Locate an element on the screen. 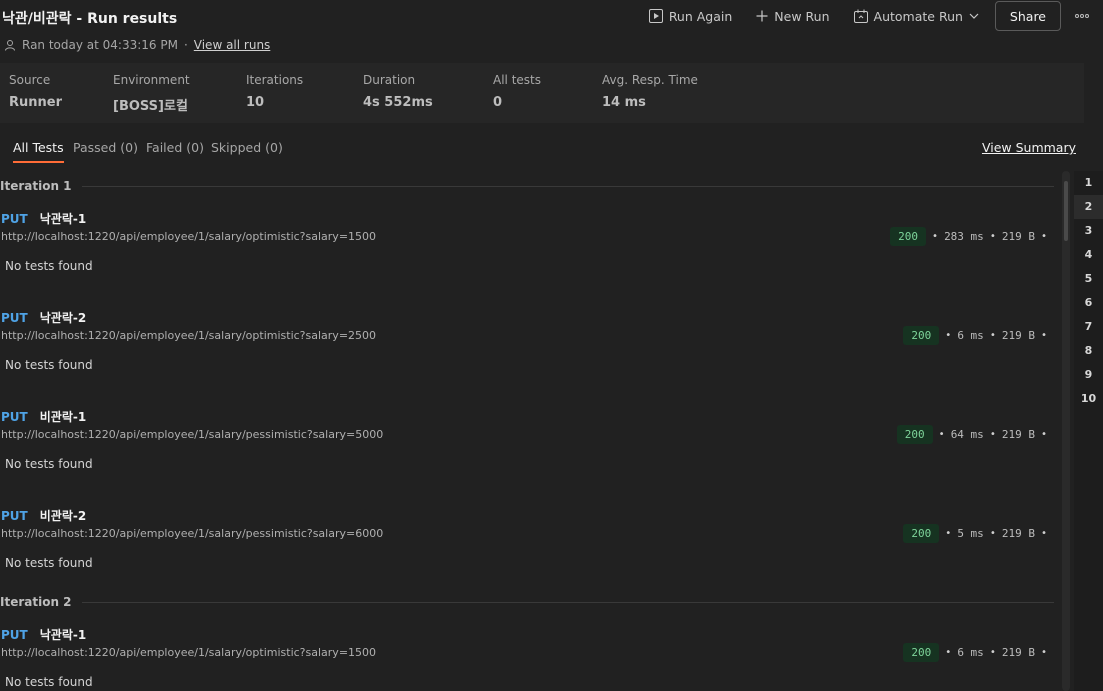 This screenshot has width=1103, height=691. play-icon is located at coordinates (655, 16).